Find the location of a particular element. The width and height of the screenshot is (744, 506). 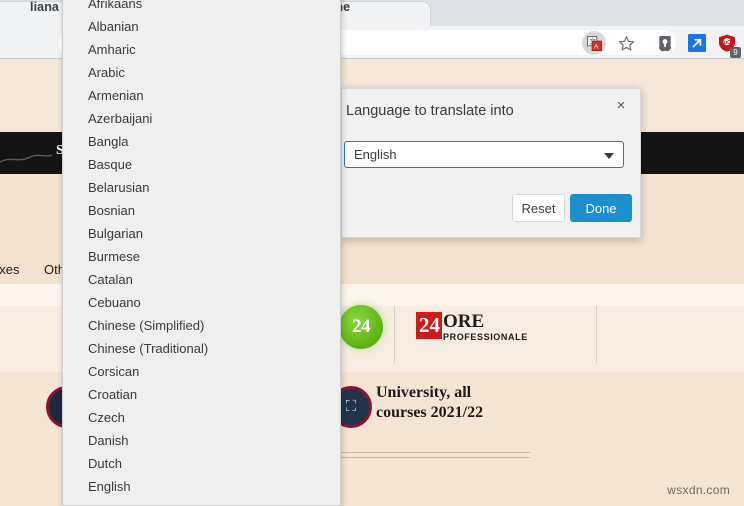

university-title-line1: University, all is located at coordinates (424, 392).